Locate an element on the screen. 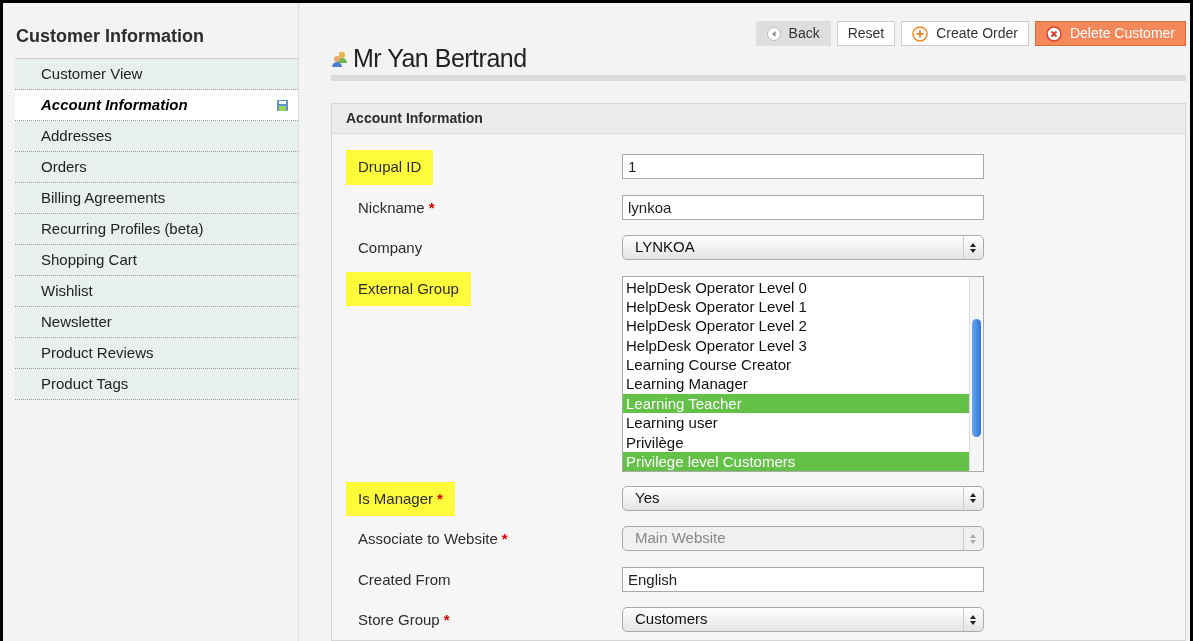 The height and width of the screenshot is (641, 1193). field-label: Associate to Website * is located at coordinates (433, 539).